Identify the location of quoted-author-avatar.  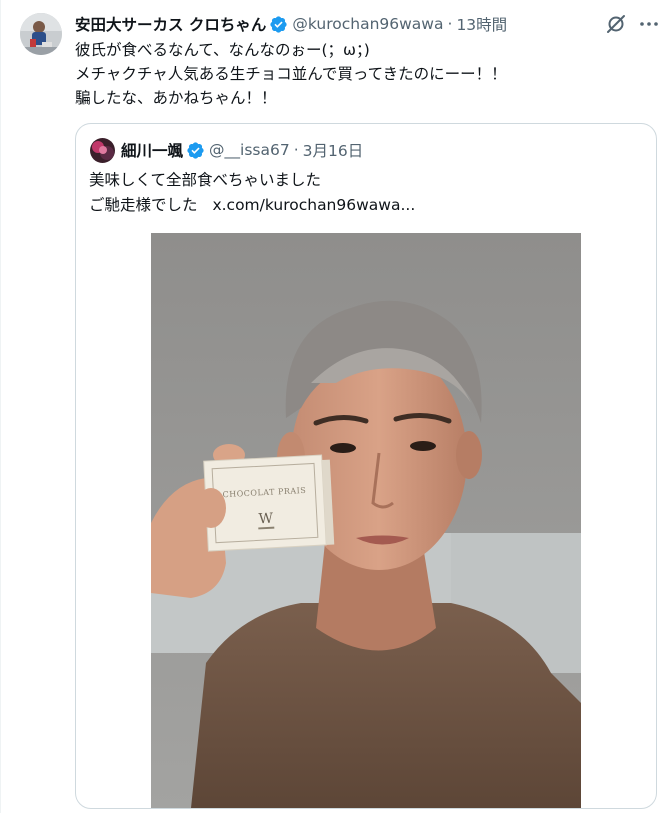
(102, 150).